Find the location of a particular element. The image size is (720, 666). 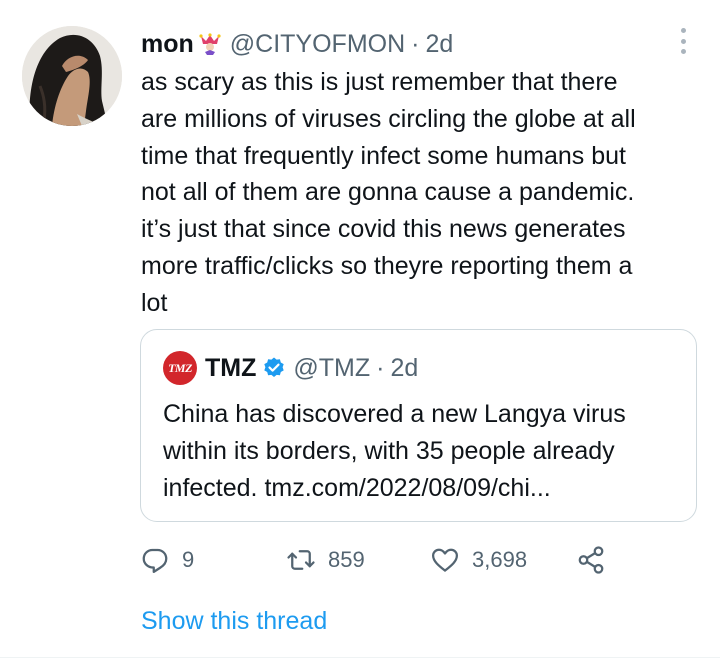

avatar-image is located at coordinates (72, 76).